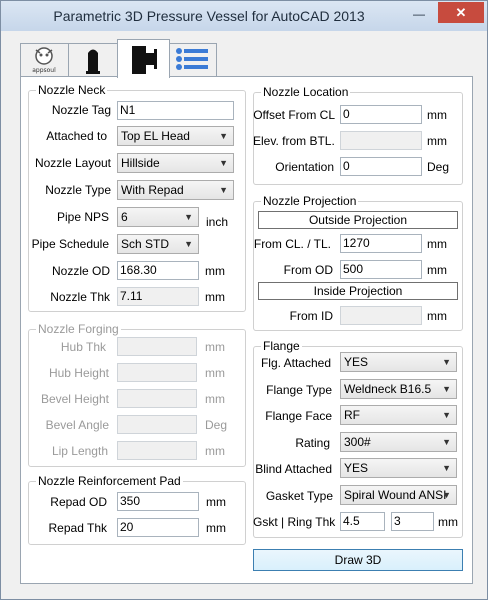 This screenshot has width=488, height=600. Describe the element at coordinates (72, 163) in the screenshot. I see `nozzle-layout-label: Nozzle Layout` at that location.